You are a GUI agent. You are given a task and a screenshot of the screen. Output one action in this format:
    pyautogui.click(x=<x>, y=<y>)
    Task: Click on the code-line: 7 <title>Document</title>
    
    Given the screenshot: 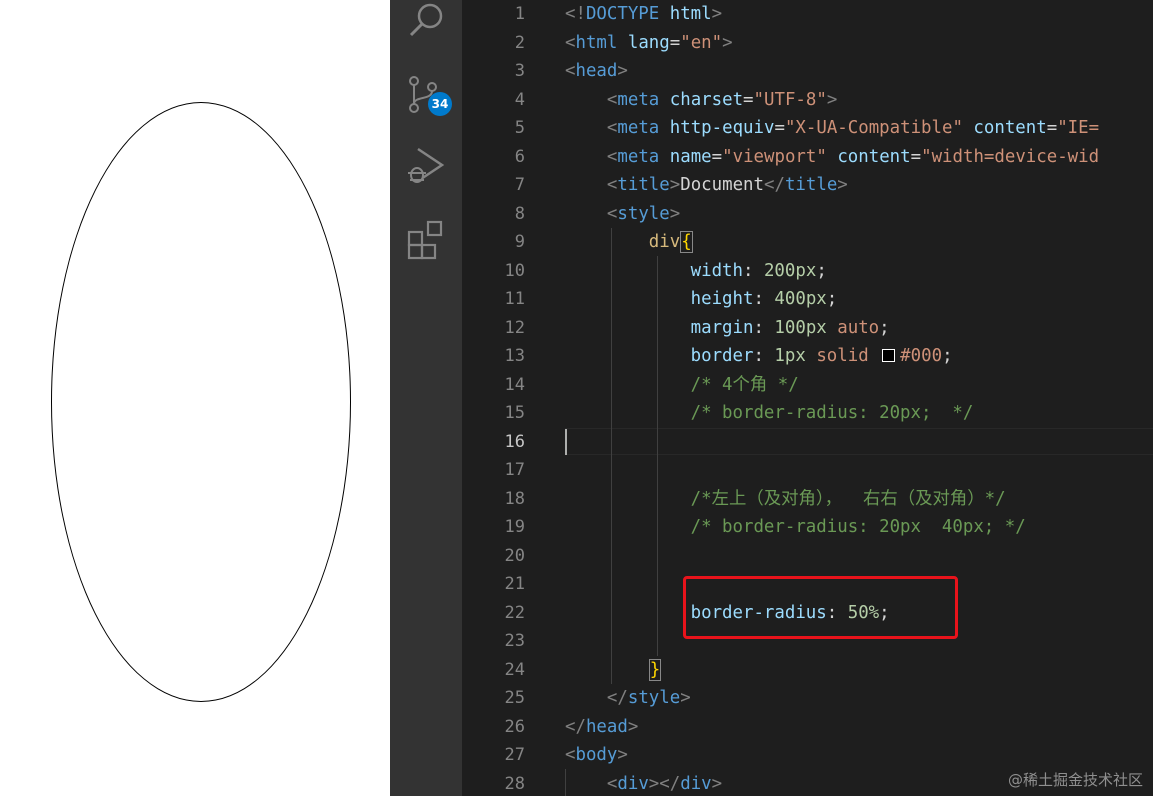 What is the action you would take?
    pyautogui.click(x=807, y=185)
    